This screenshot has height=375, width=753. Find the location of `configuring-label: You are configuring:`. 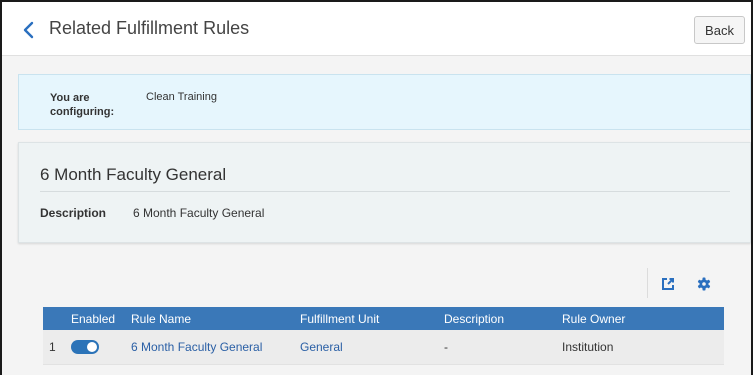

configuring-label: You are configuring: is located at coordinates (82, 105).